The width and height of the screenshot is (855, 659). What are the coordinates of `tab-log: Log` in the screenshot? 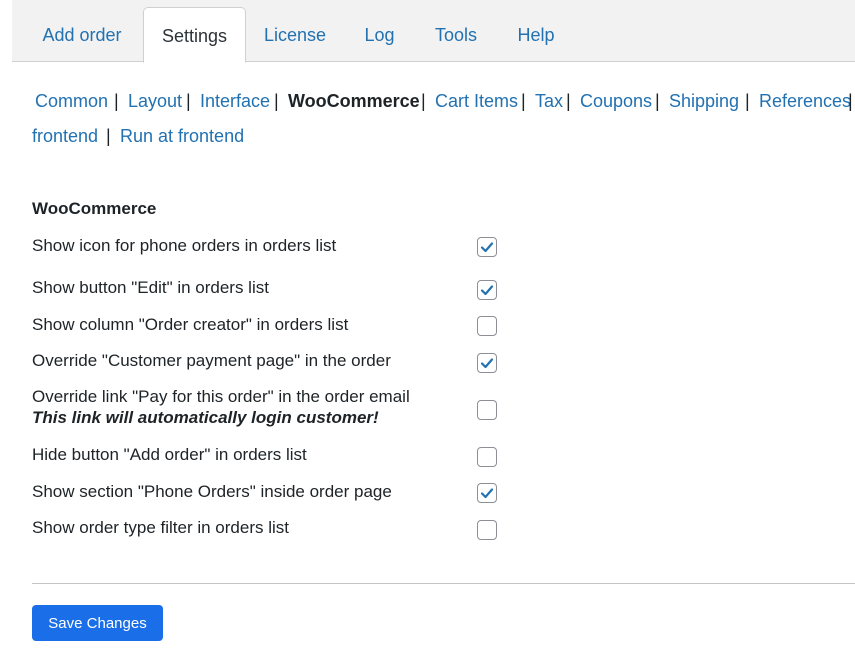 It's located at (379, 34).